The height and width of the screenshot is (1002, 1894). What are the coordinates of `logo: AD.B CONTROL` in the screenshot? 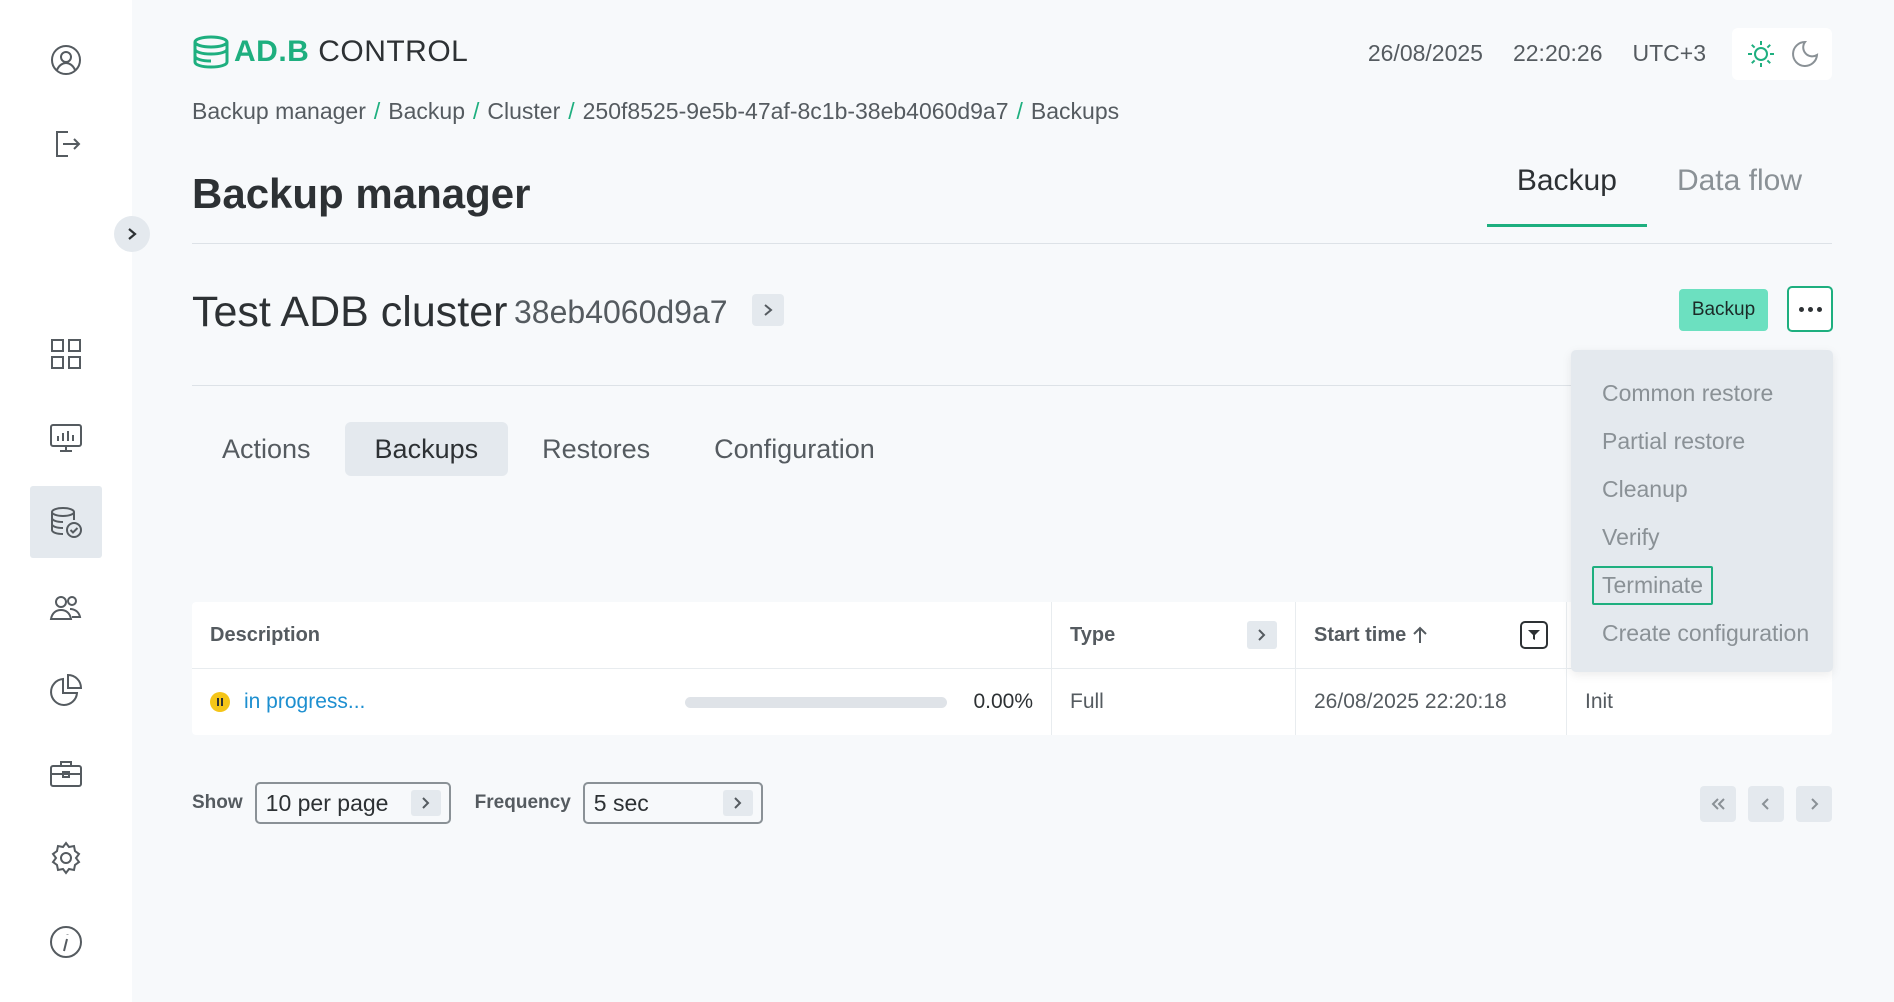 It's located at (330, 52).